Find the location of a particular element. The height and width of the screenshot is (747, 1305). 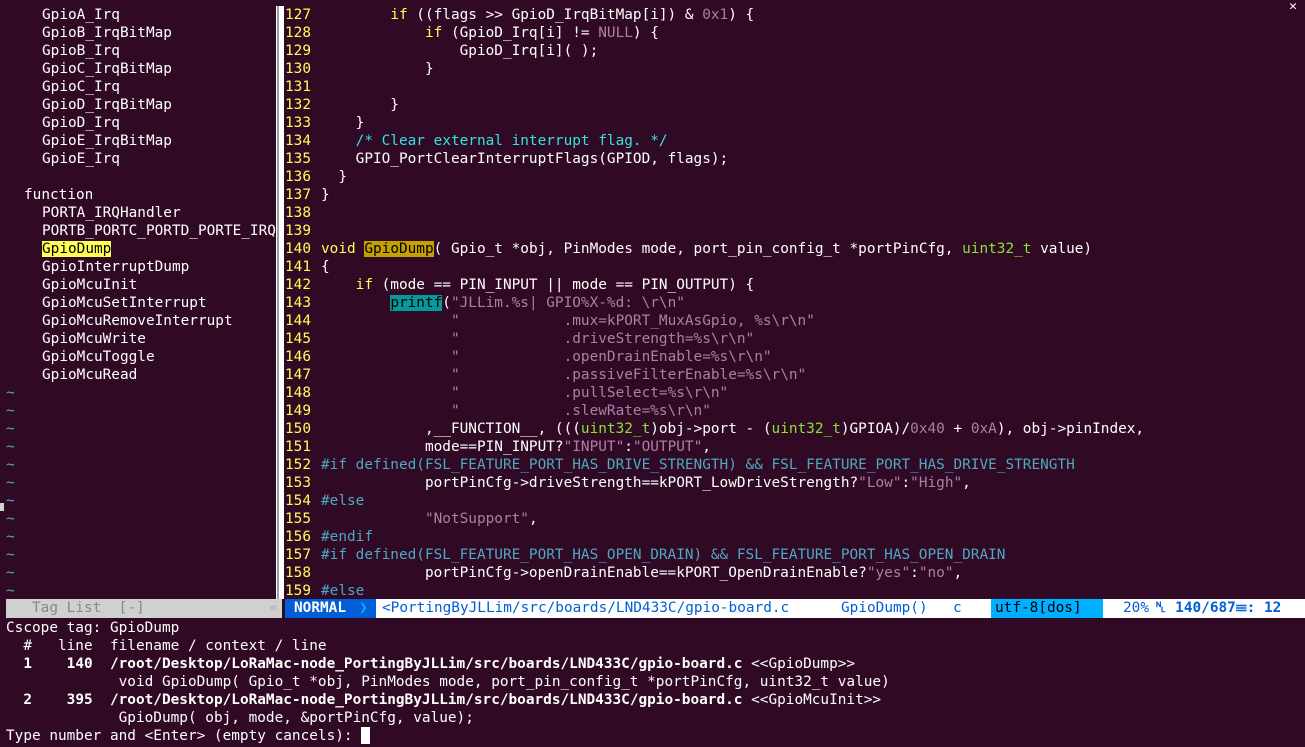

line-number: 130 is located at coordinates (298, 69).